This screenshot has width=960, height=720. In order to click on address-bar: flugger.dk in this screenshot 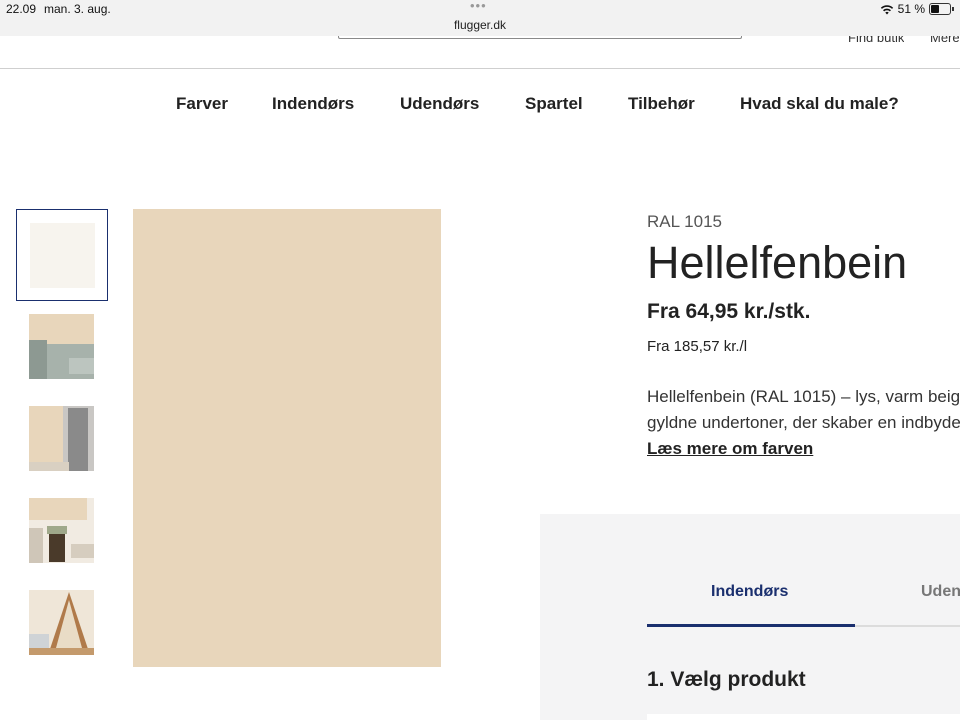, I will do `click(480, 25)`.